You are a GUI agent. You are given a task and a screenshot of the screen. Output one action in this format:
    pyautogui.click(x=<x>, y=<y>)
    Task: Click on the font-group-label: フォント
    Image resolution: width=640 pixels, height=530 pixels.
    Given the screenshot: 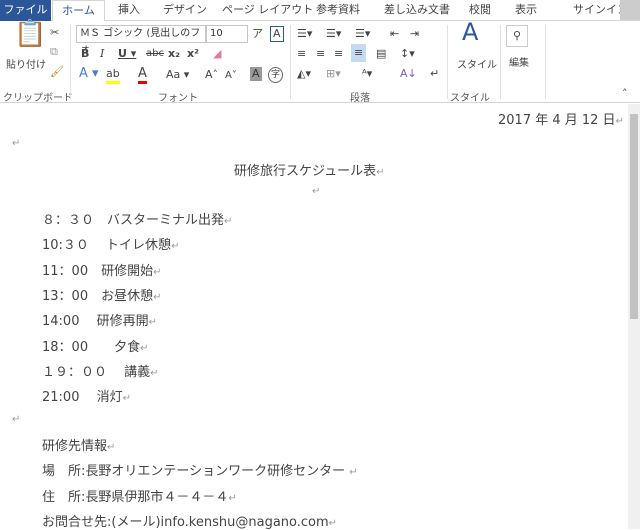 What is the action you would take?
    pyautogui.click(x=178, y=98)
    